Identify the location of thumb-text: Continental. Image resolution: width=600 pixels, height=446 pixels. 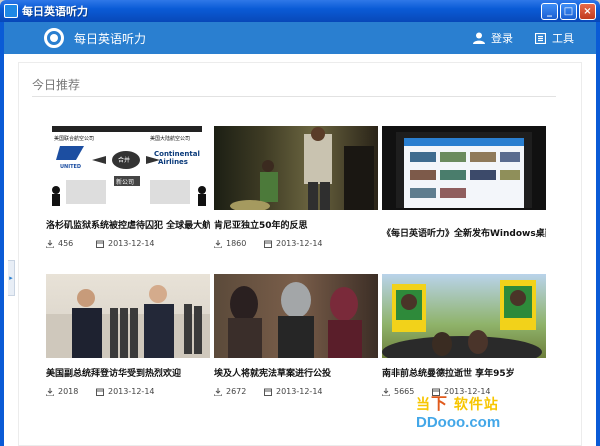
(177, 154).